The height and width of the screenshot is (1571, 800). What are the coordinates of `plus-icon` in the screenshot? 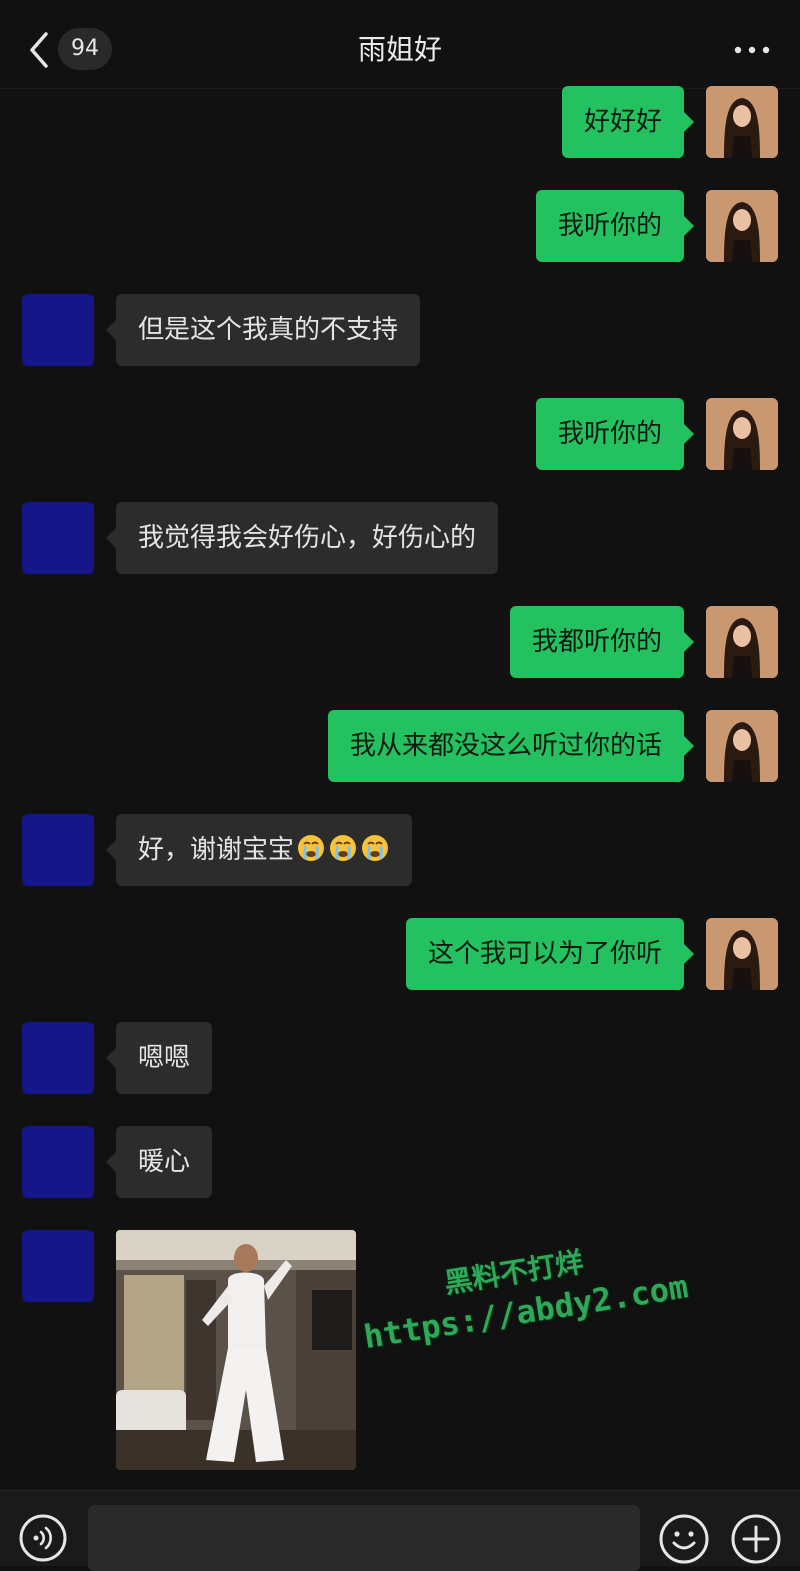 It's located at (756, 1539).